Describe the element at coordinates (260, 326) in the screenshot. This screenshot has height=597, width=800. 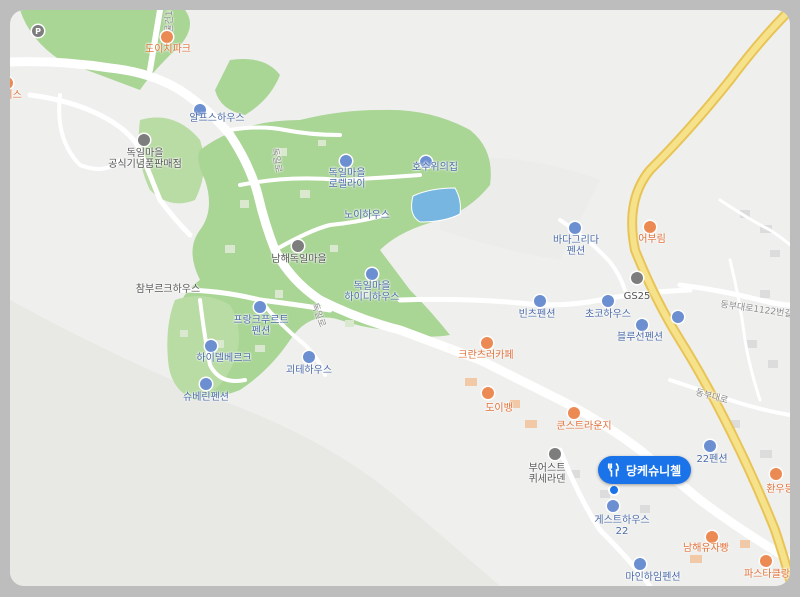
I see `place-label: 프랑크푸르트 펜션` at that location.